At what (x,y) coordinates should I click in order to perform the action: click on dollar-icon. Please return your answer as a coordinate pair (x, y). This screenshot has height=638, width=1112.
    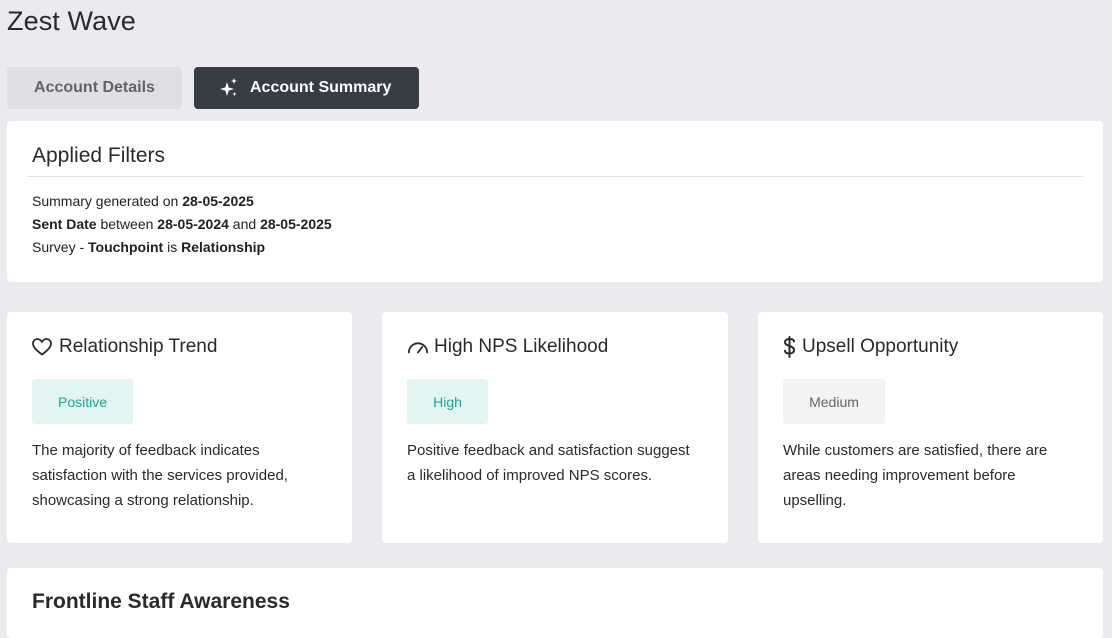
    Looking at the image, I should click on (791, 347).